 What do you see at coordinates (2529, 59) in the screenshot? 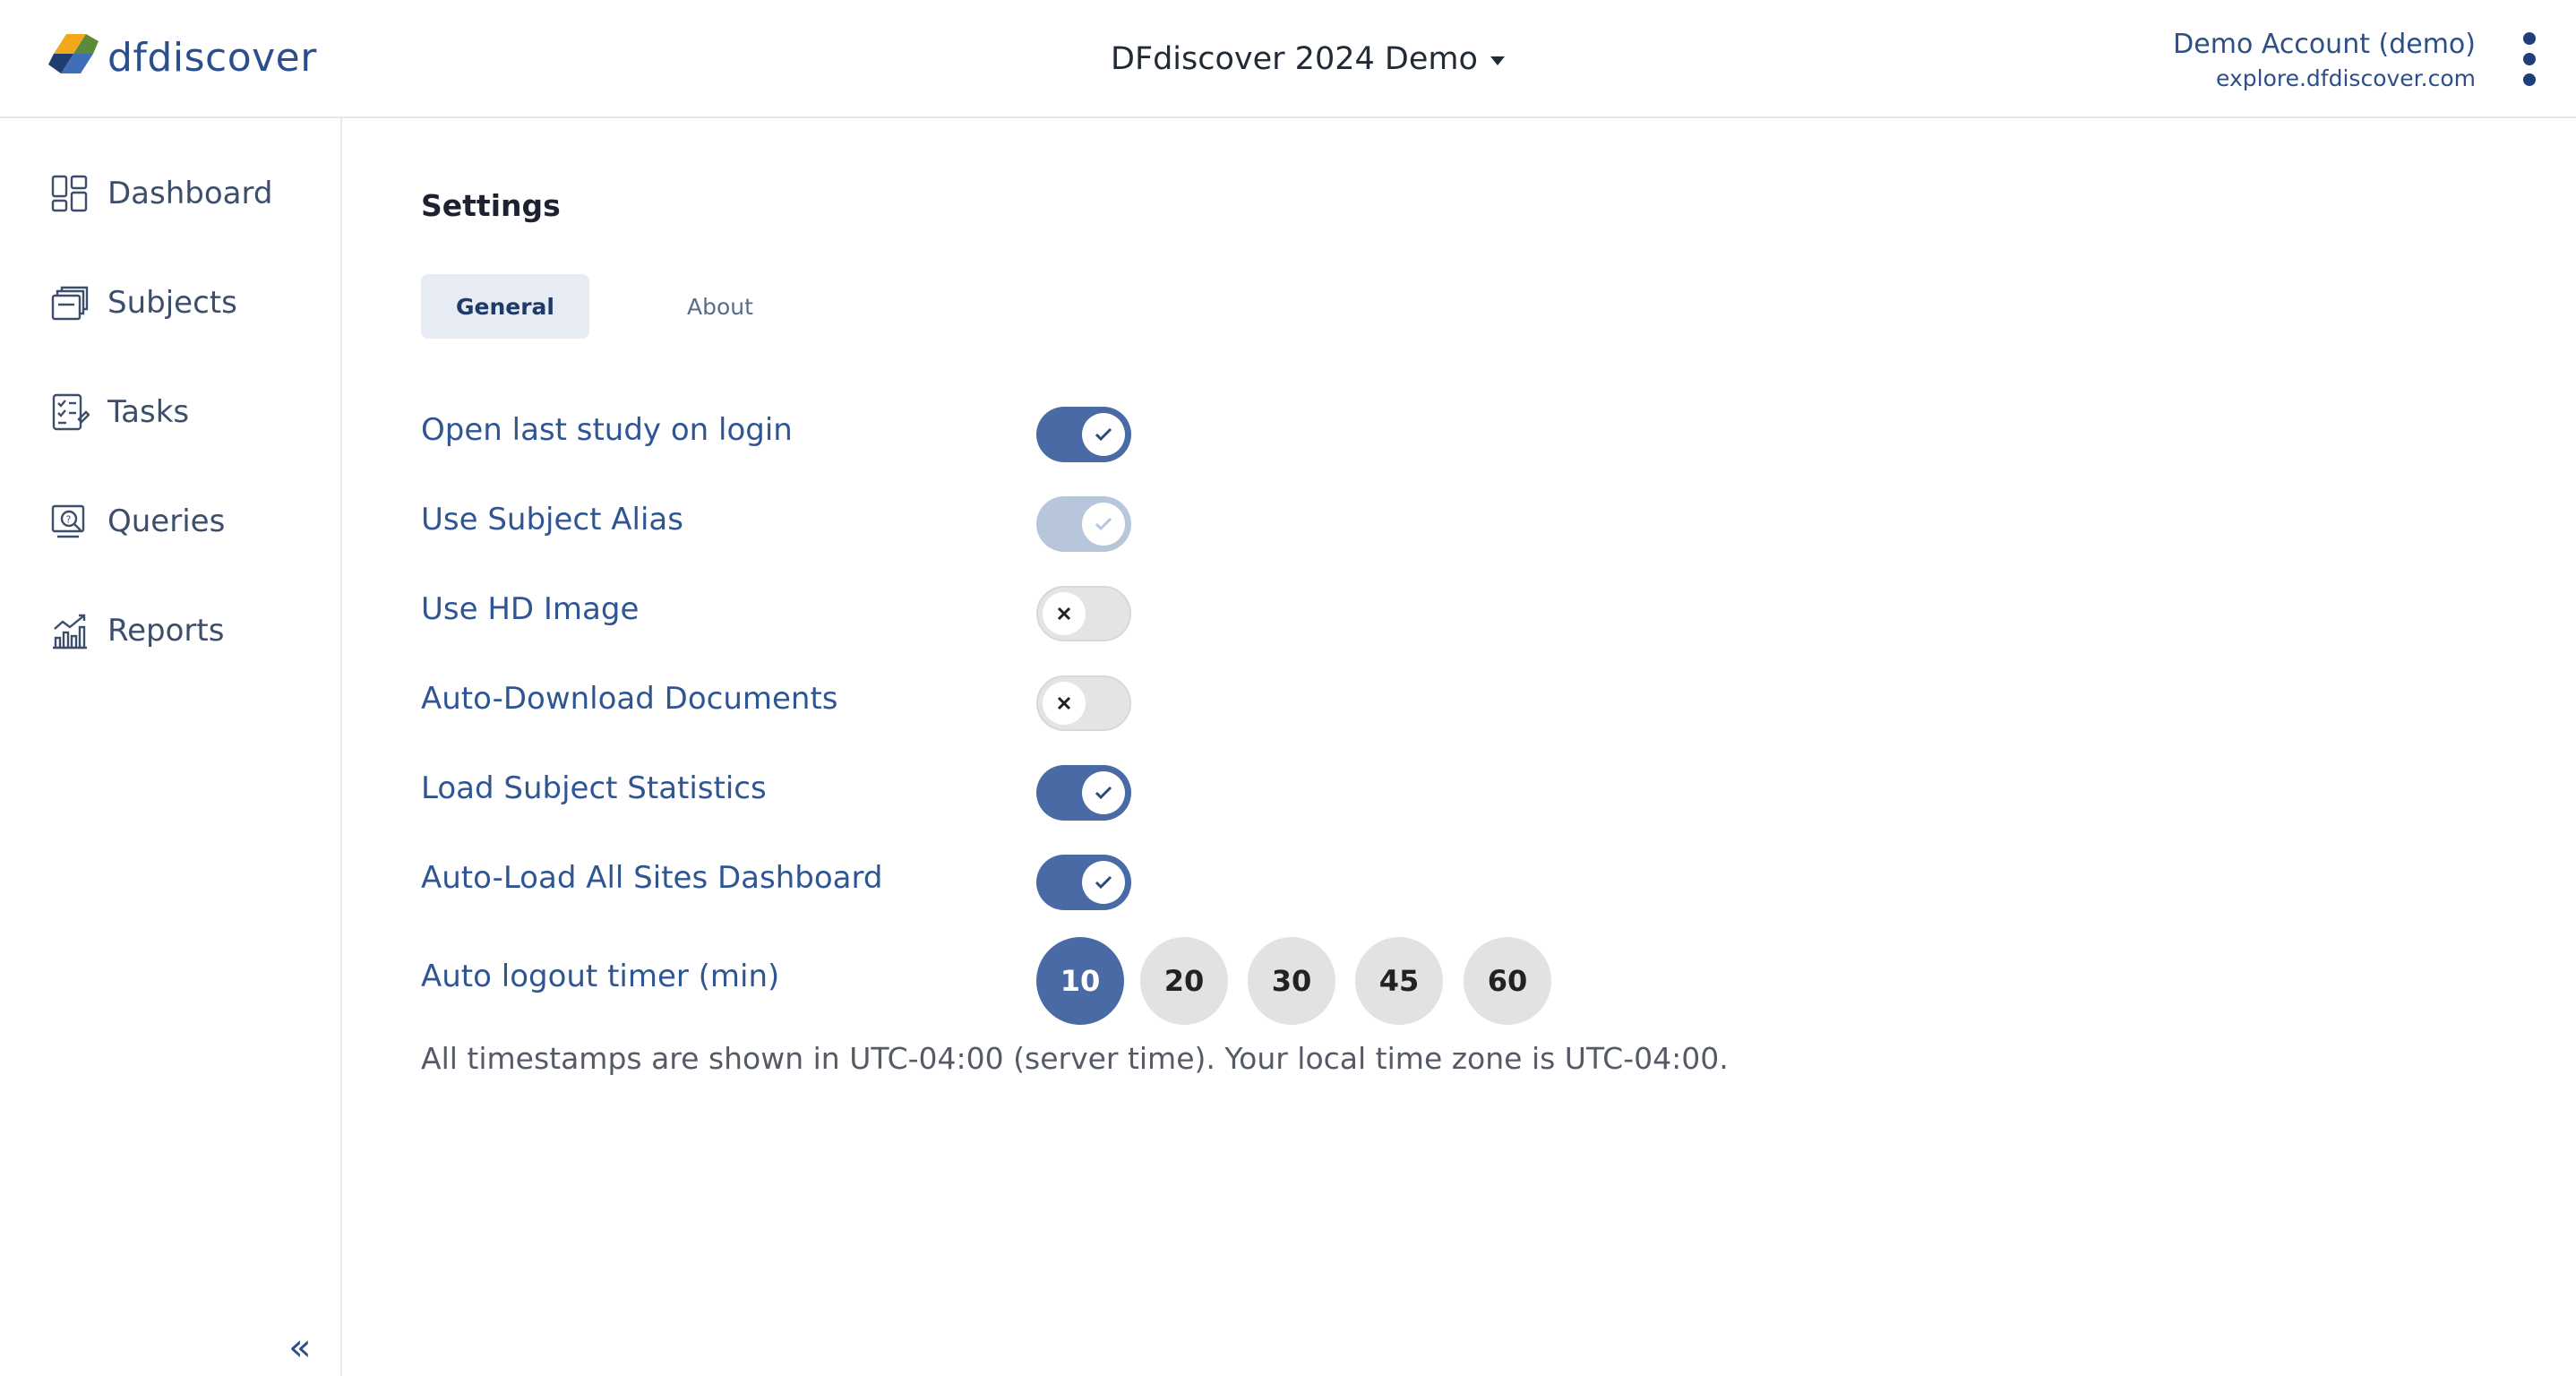
I see `more-options-icon` at bounding box center [2529, 59].